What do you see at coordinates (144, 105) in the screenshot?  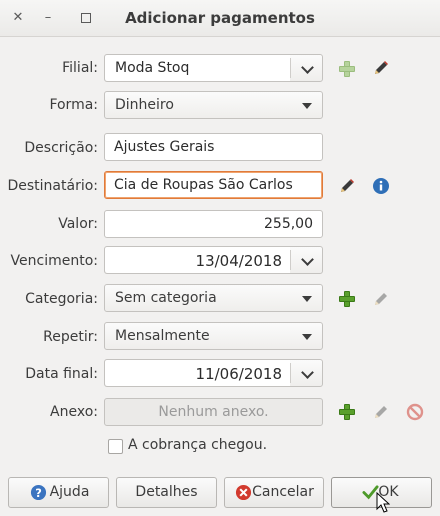 I see `forma-value: Dinheiro` at bounding box center [144, 105].